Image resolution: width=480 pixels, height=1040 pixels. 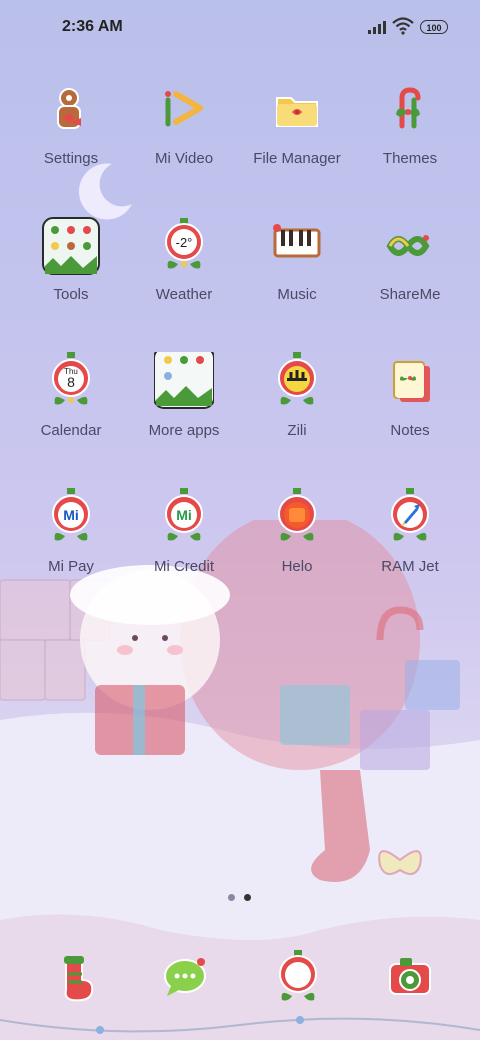 What do you see at coordinates (184, 294) in the screenshot?
I see `app-label: Weather` at bounding box center [184, 294].